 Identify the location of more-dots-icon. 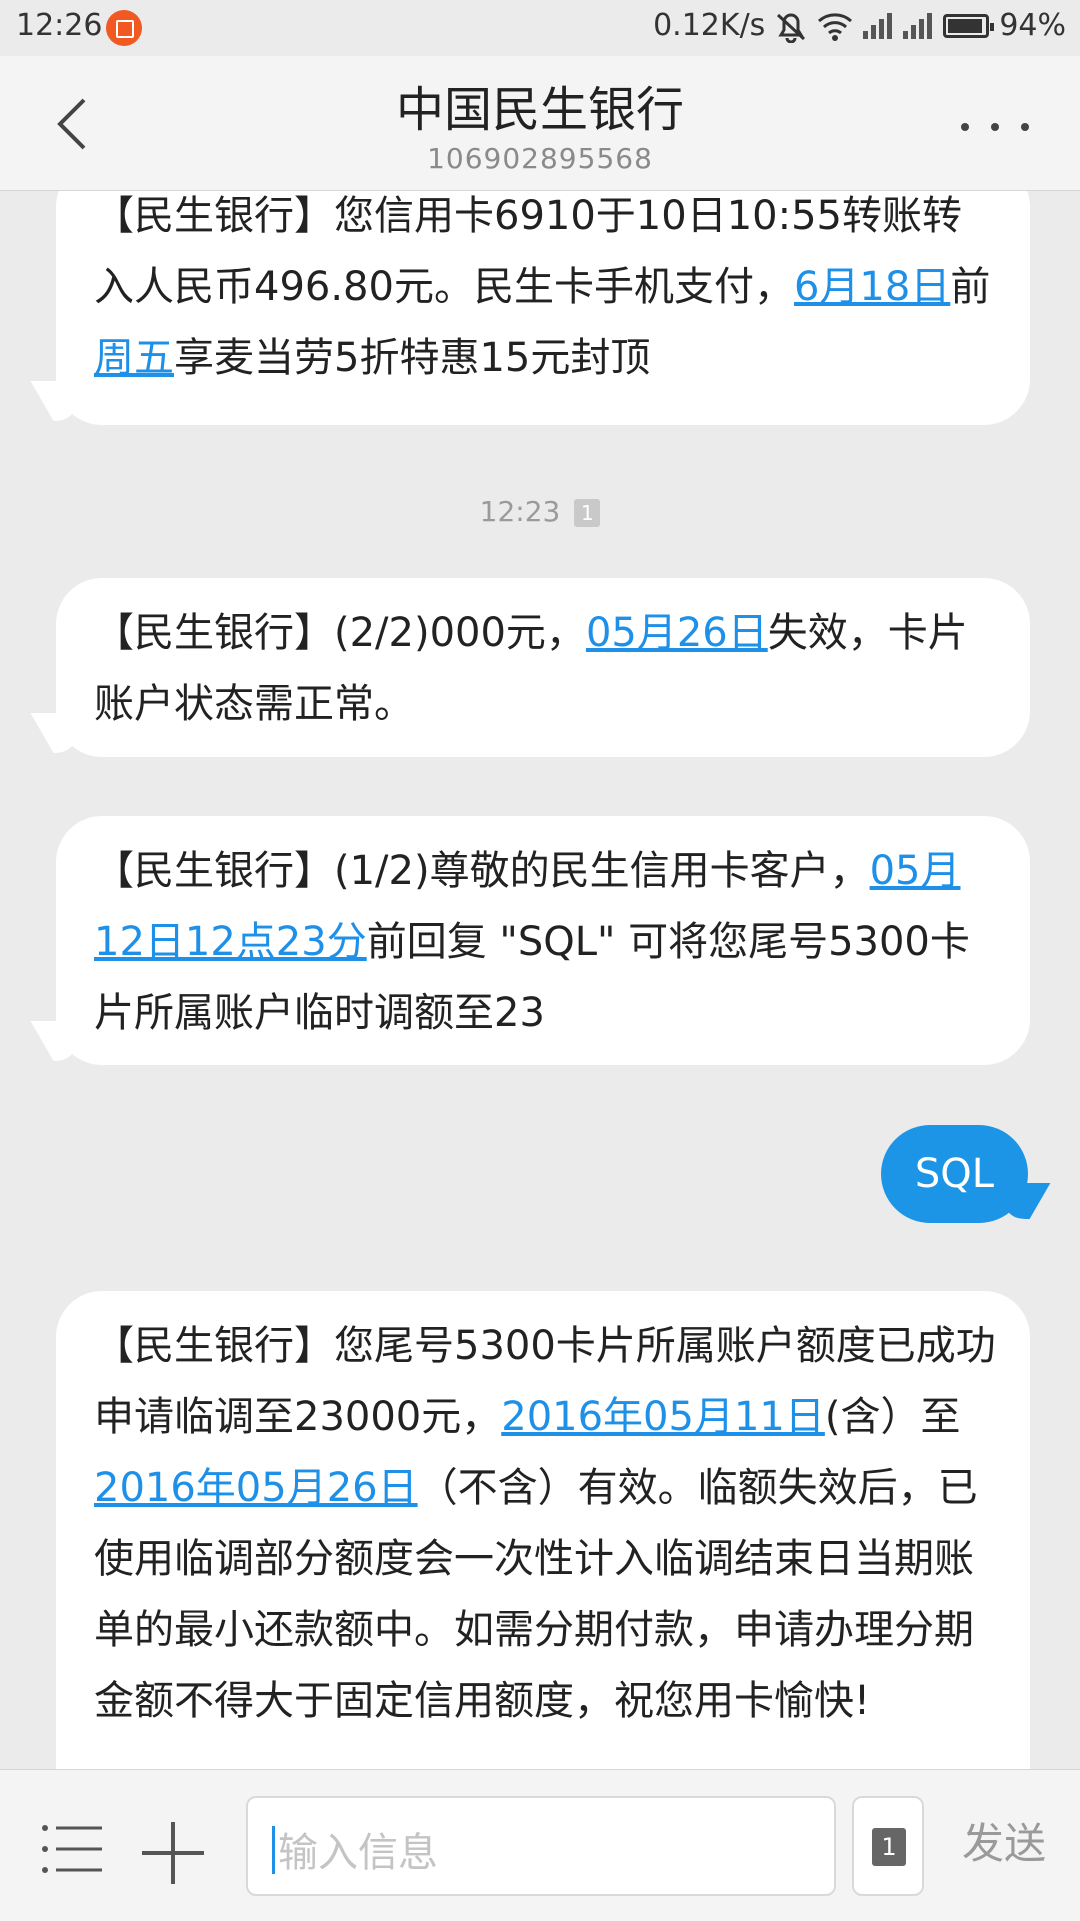
(995, 127).